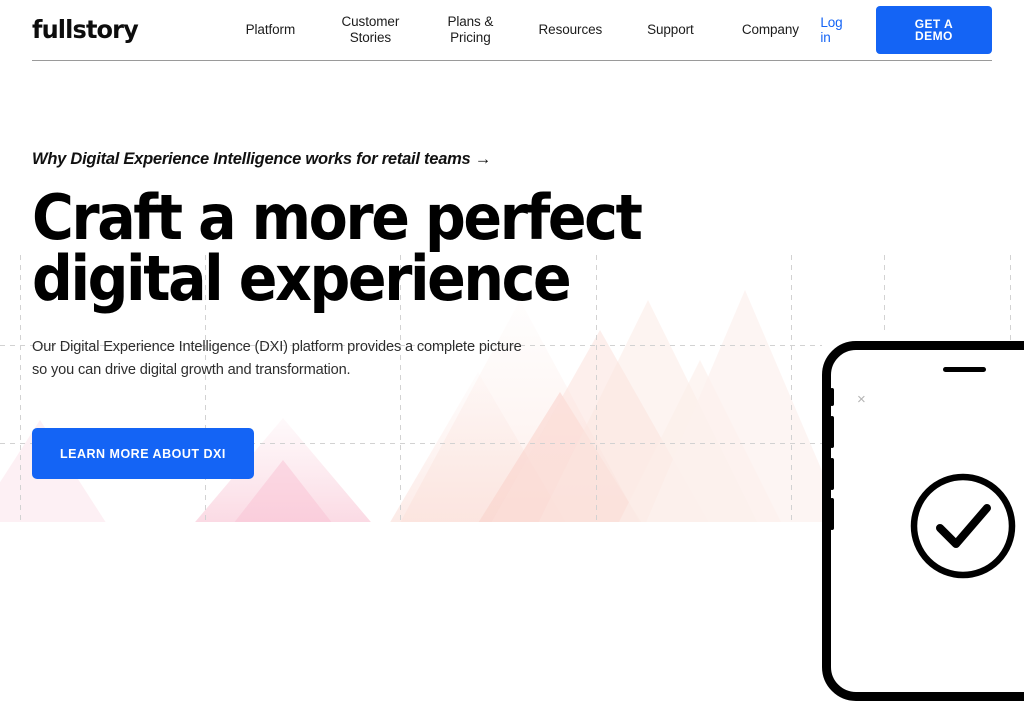 The width and height of the screenshot is (1024, 701). What do you see at coordinates (861, 399) in the screenshot?
I see `close-icon: ×` at bounding box center [861, 399].